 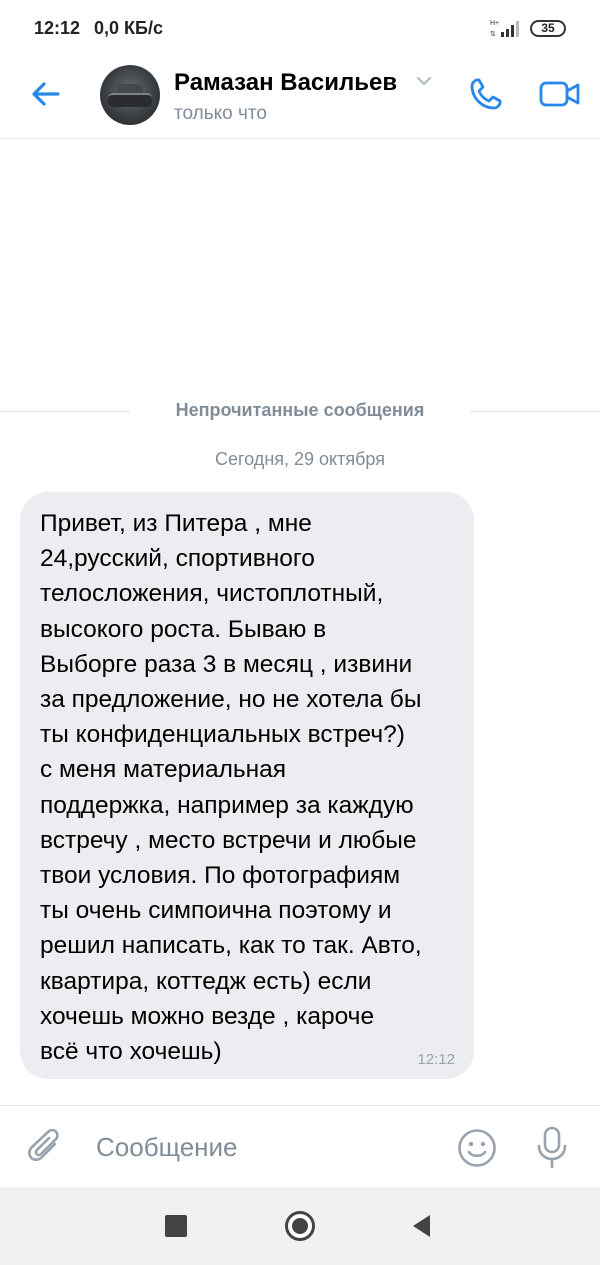 I want to click on avatar, so click(x=130, y=95).